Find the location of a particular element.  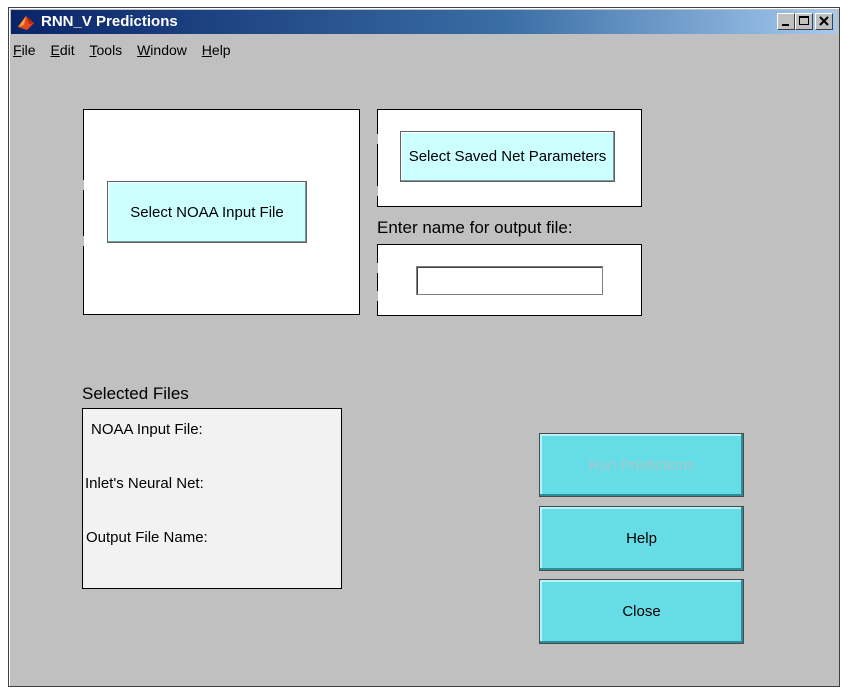

menu-file: File is located at coordinates (24, 50).